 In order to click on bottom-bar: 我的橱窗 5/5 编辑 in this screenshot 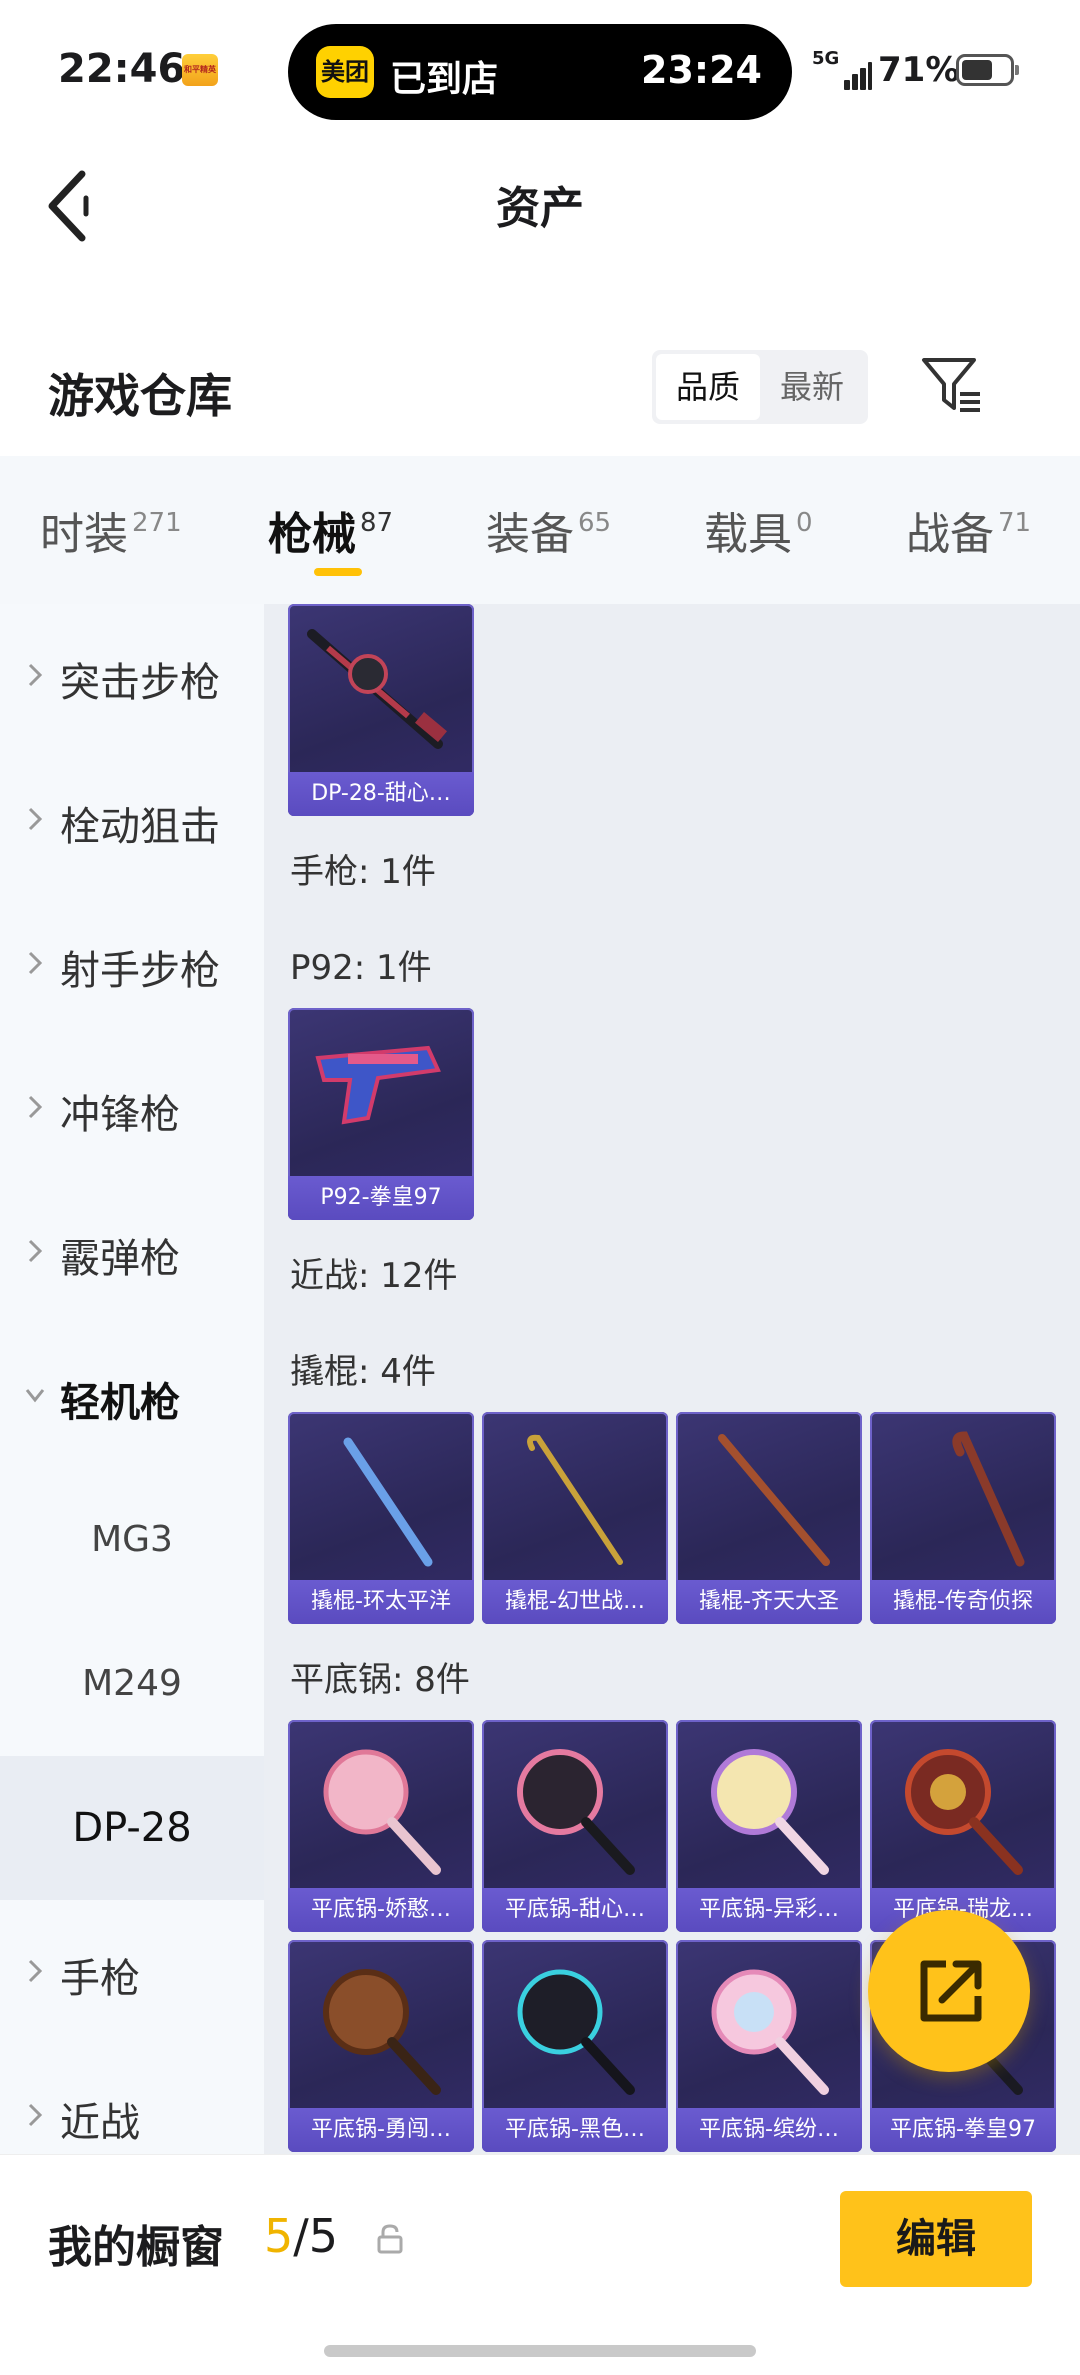, I will do `click(540, 2264)`.